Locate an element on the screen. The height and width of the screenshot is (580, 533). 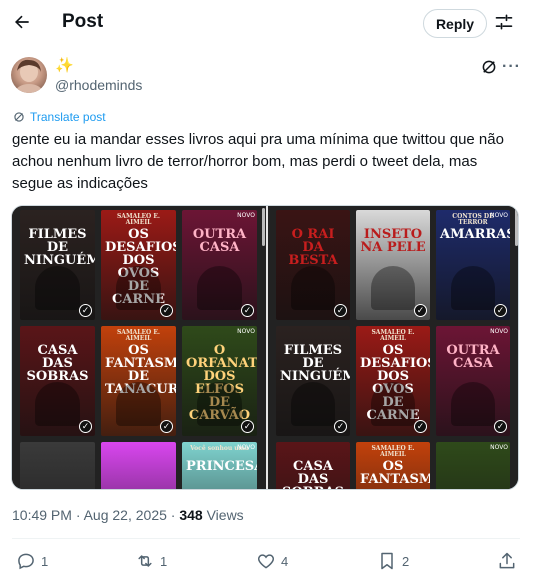
reply-count: 1 is located at coordinates (45, 561).